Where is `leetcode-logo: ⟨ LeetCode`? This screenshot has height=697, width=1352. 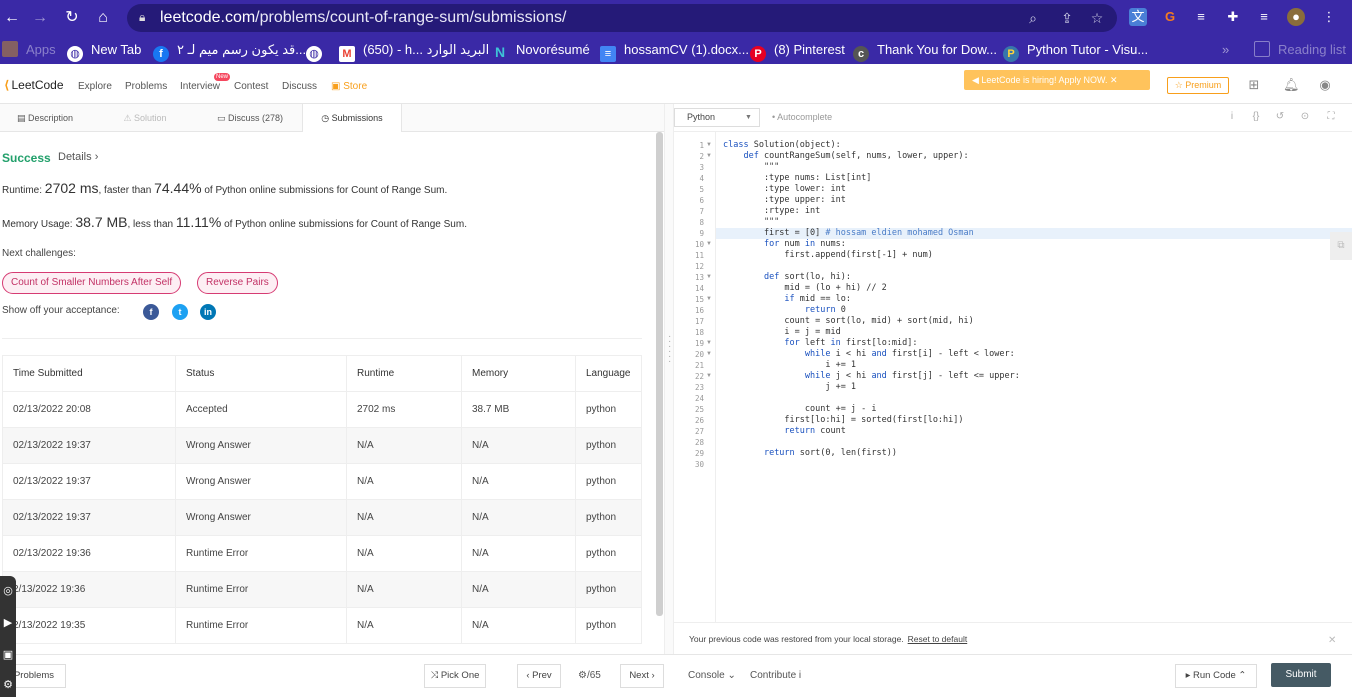 leetcode-logo: ⟨ LeetCode is located at coordinates (34, 85).